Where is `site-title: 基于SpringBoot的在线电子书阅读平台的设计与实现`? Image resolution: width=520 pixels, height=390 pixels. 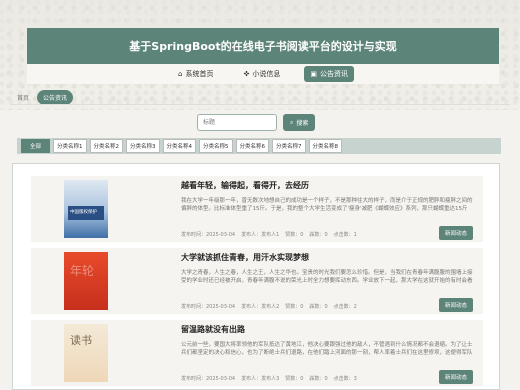
site-title: 基于SpringBoot的在线电子书阅读平台的设计与实现 is located at coordinates (263, 46).